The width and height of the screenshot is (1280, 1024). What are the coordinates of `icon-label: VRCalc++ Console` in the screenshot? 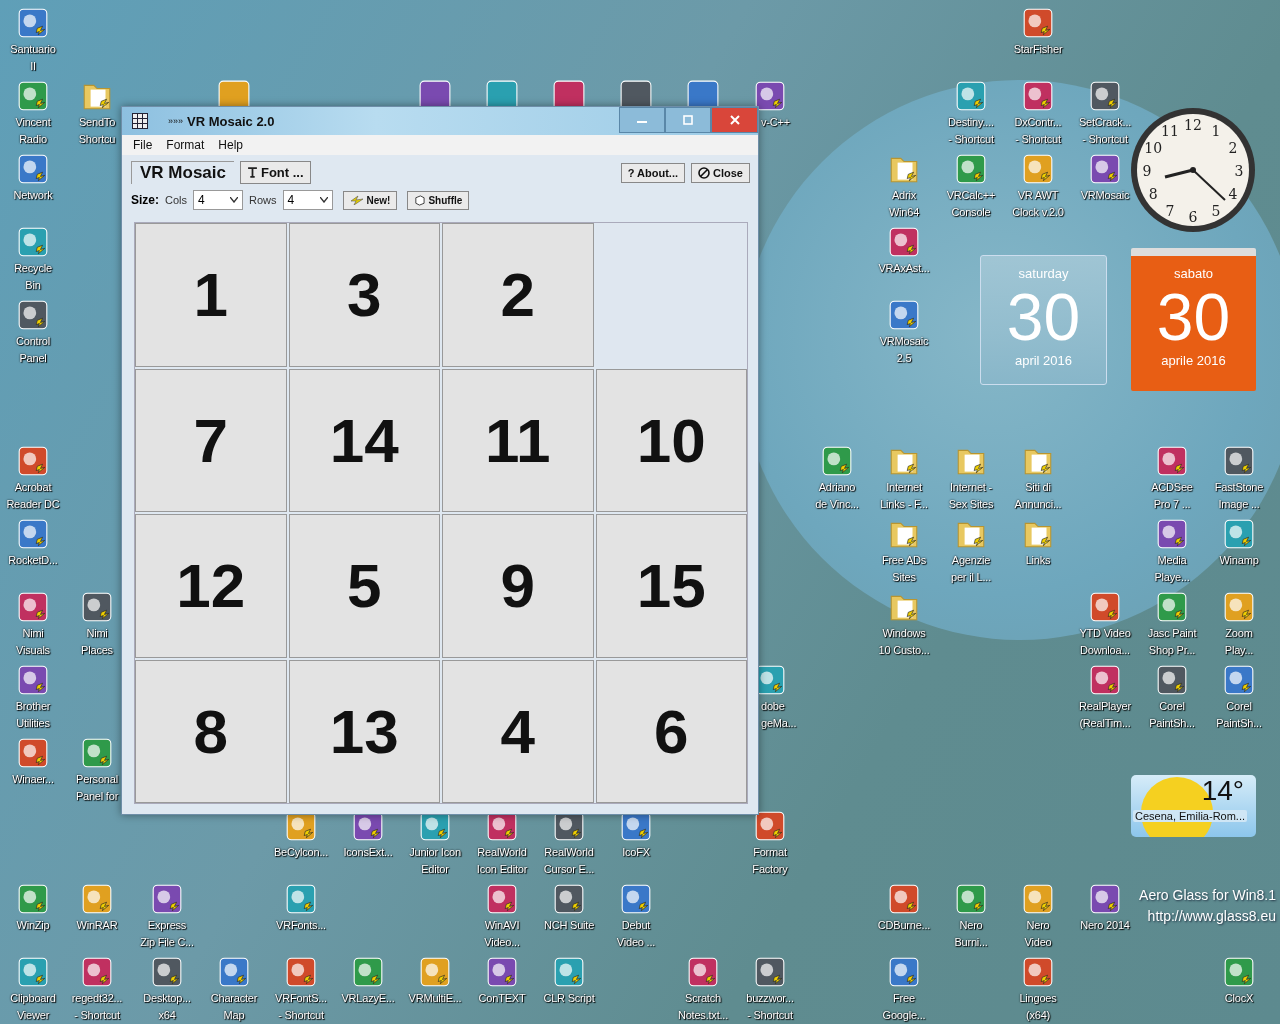 It's located at (971, 204).